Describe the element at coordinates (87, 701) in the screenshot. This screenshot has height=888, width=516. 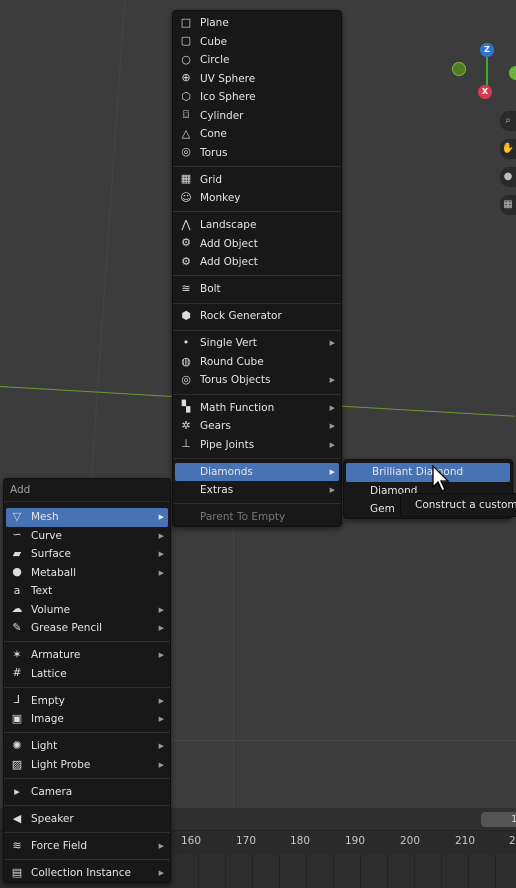
I see `menu-item-empty: ⅃ Empty ▶` at that location.